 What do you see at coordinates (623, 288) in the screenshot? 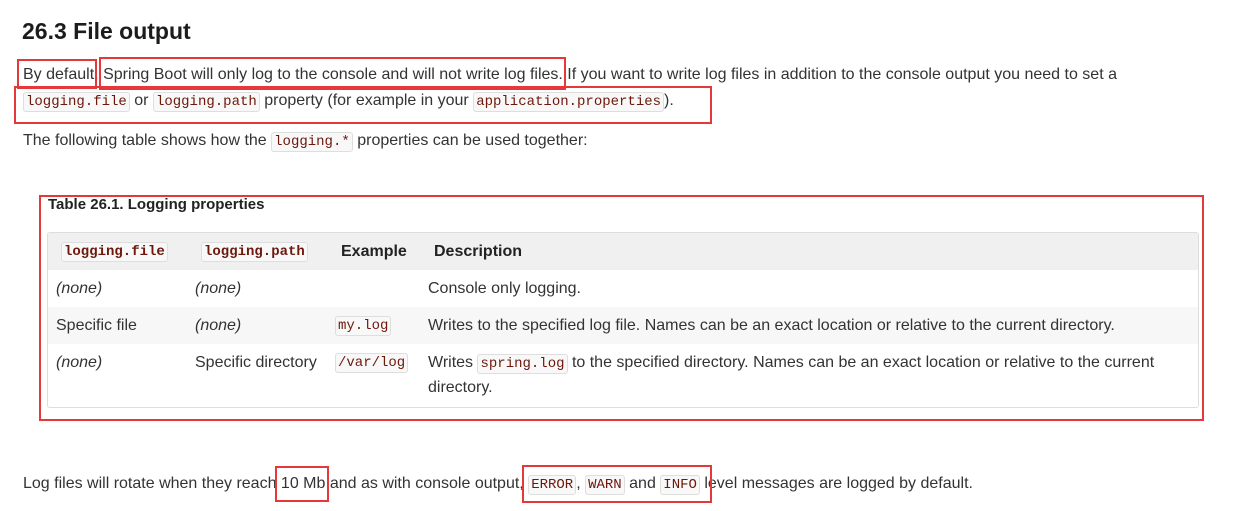
I see `table-row: (none) (none) Console only logging.` at bounding box center [623, 288].